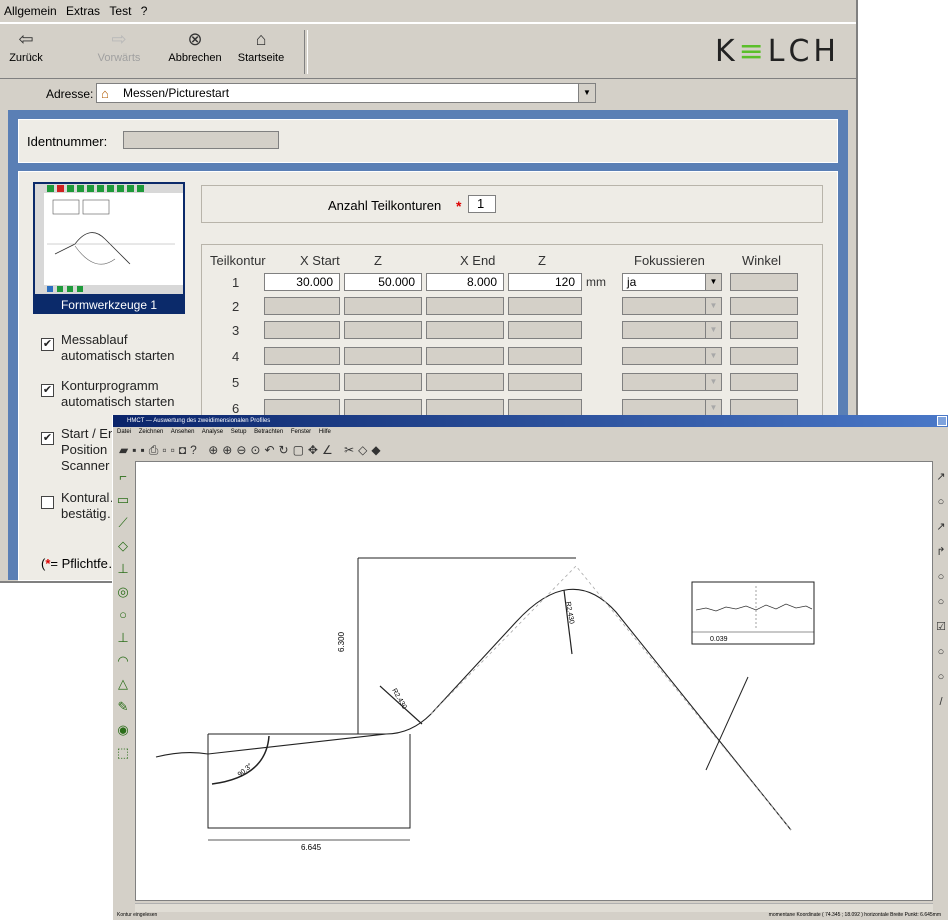  I want to click on diamond-tool-icon: ◇, so click(123, 545).